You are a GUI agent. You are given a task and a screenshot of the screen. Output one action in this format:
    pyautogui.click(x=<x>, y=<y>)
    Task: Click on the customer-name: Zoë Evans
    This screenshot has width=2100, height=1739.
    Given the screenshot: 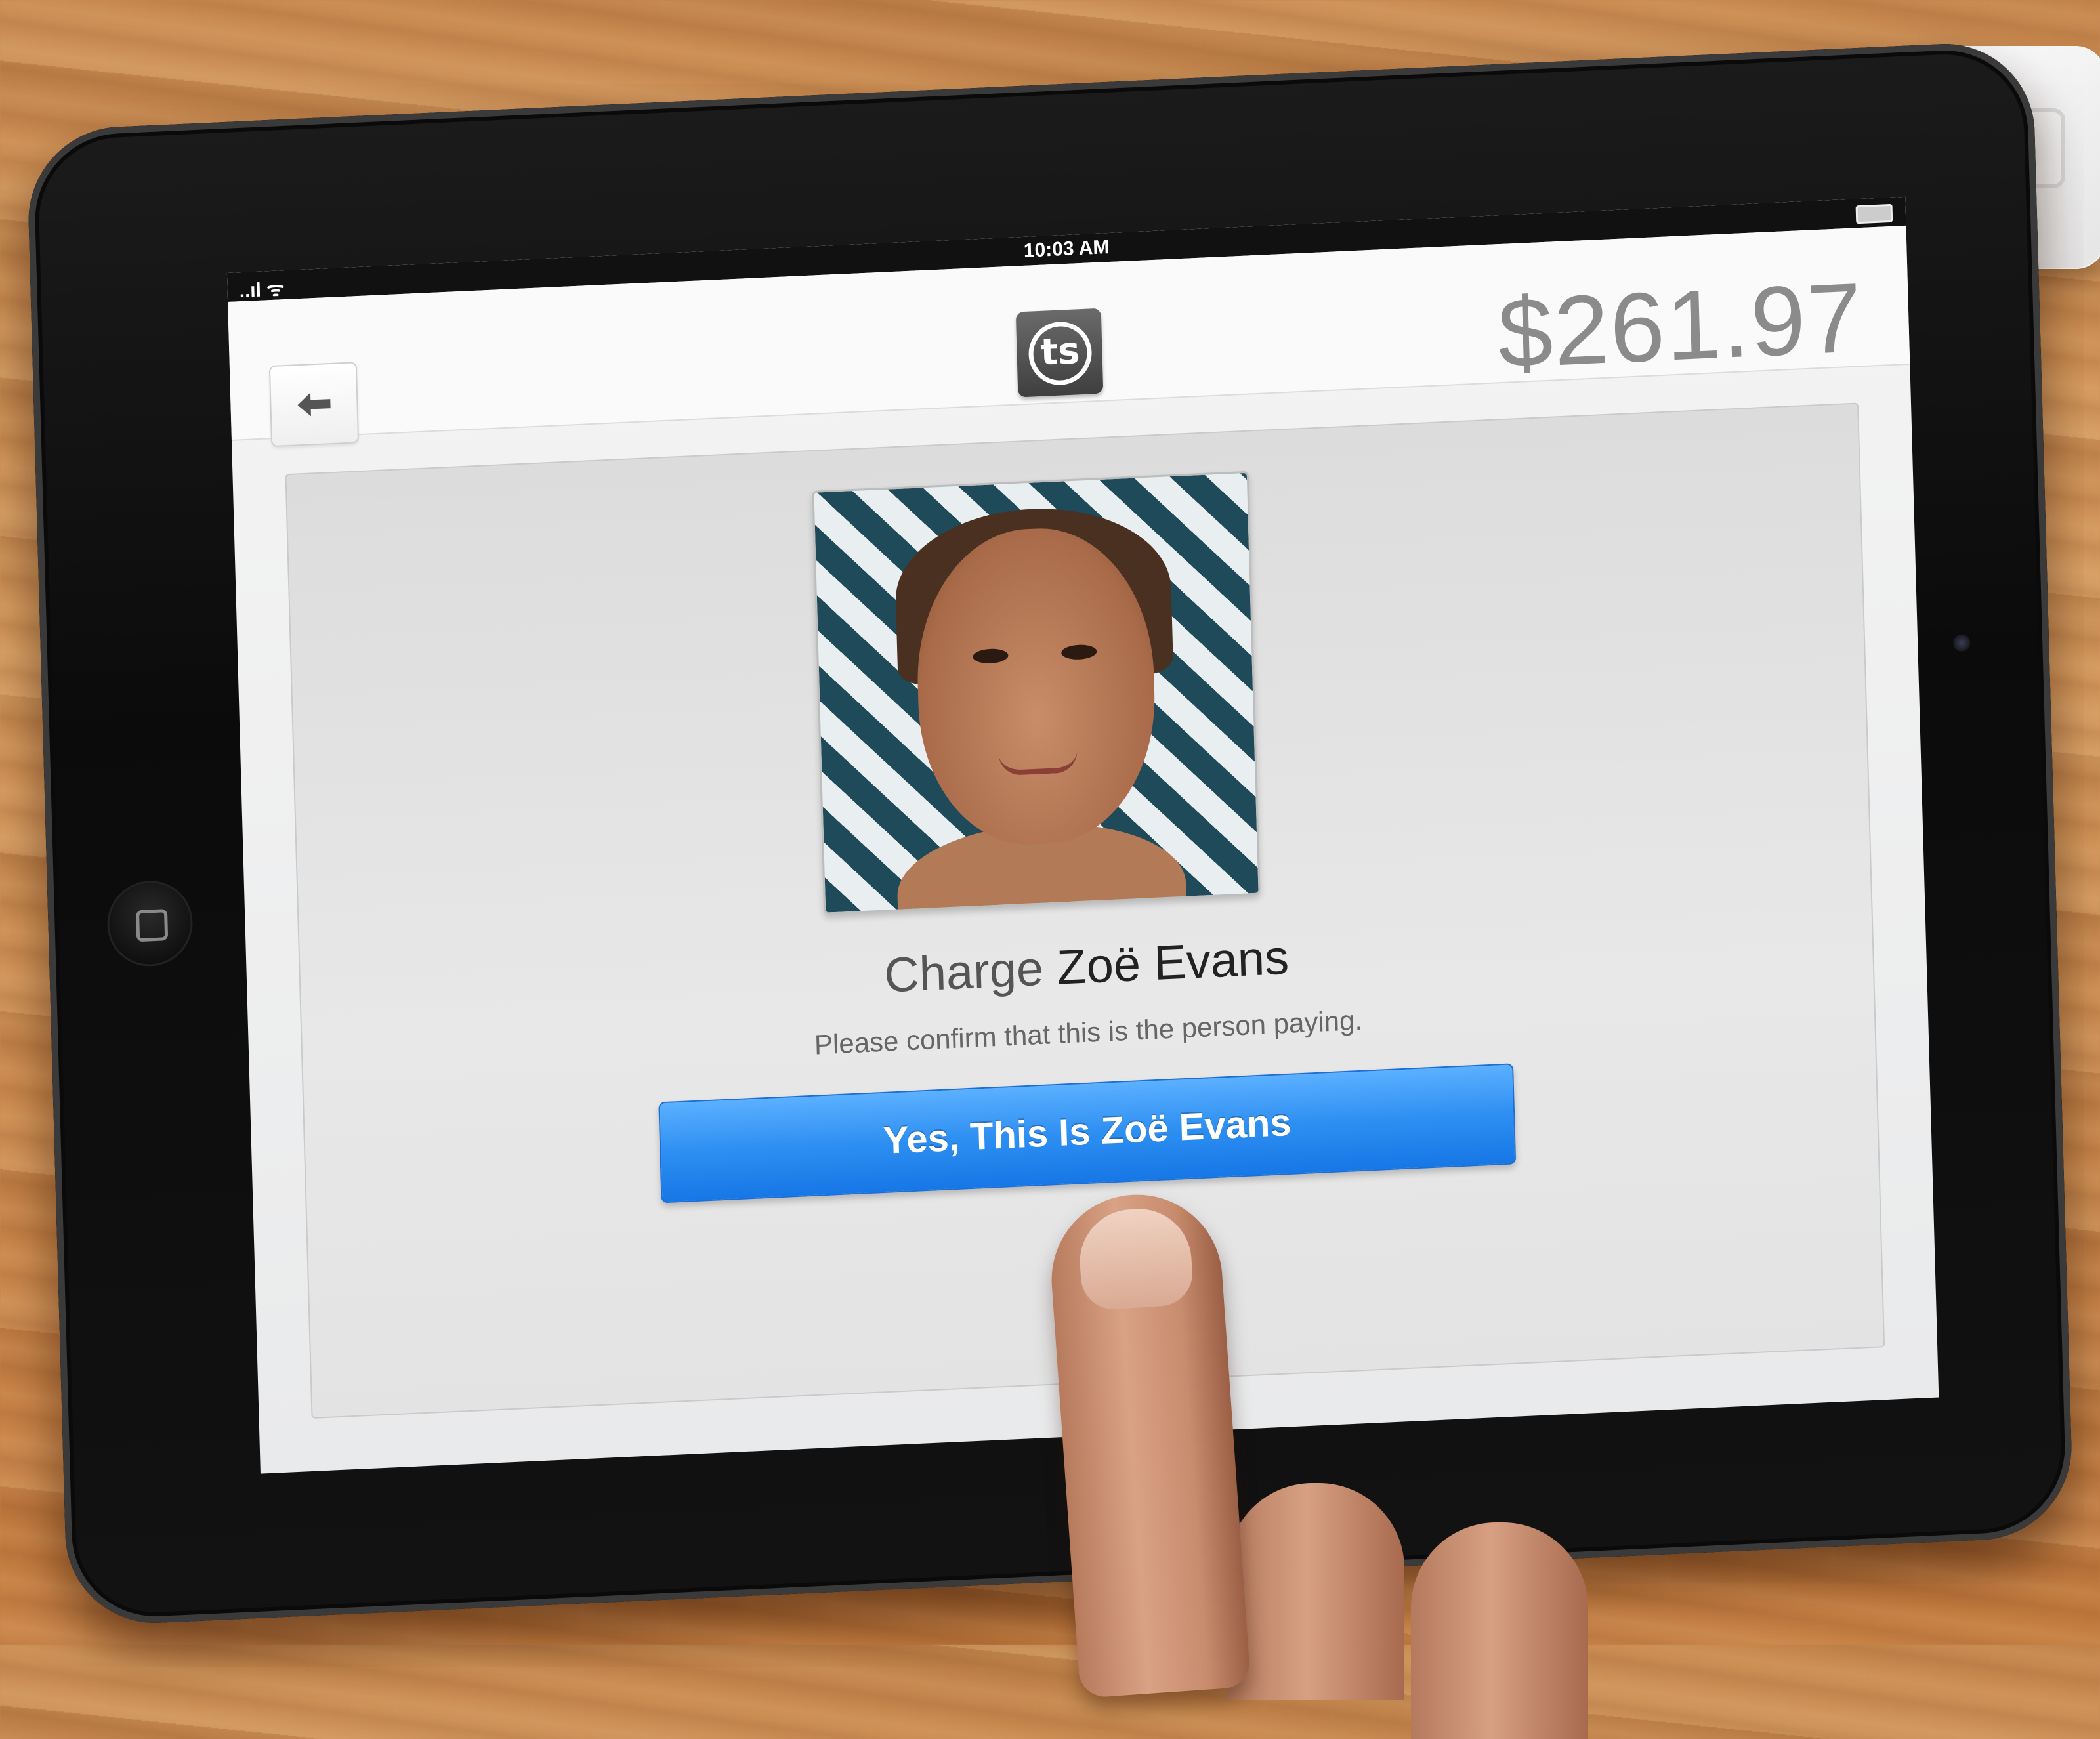 What is the action you would take?
    pyautogui.click(x=1173, y=962)
    